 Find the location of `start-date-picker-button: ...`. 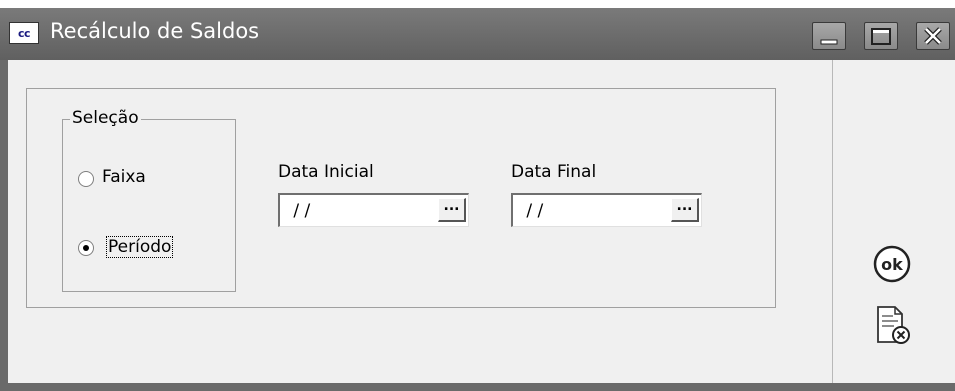

start-date-picker-button: ... is located at coordinates (452, 210).